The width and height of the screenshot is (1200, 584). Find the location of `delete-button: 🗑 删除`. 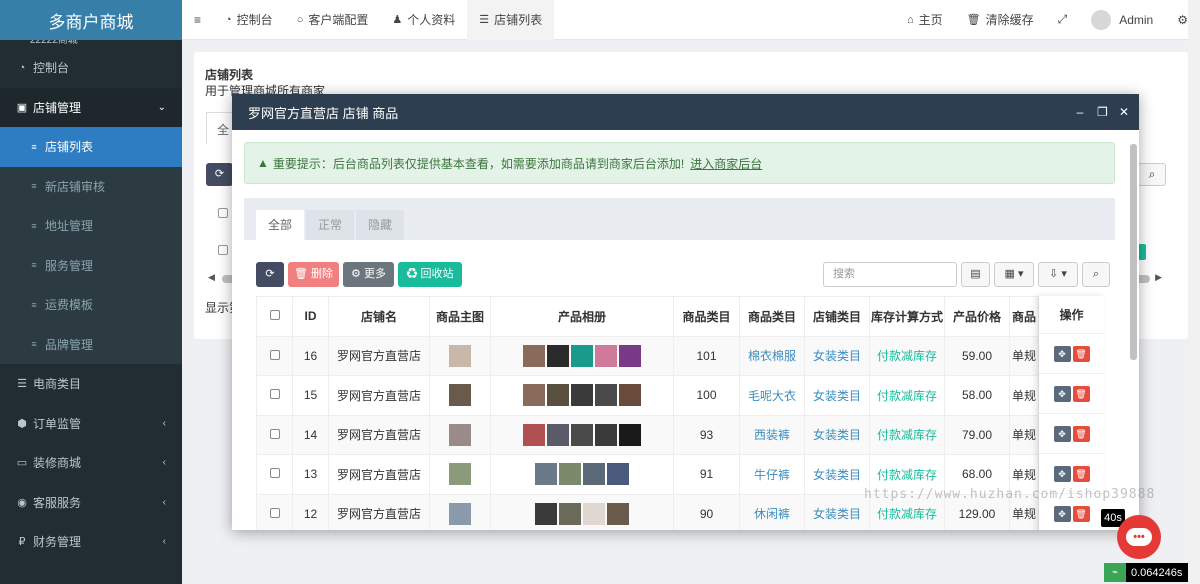

delete-button: 🗑 删除 is located at coordinates (313, 274).